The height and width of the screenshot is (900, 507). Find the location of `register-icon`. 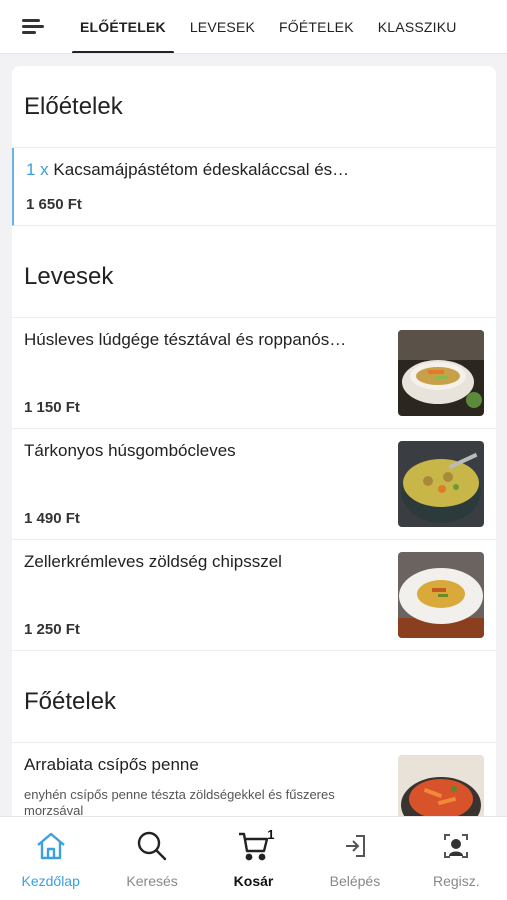

register-icon is located at coordinates (456, 846).